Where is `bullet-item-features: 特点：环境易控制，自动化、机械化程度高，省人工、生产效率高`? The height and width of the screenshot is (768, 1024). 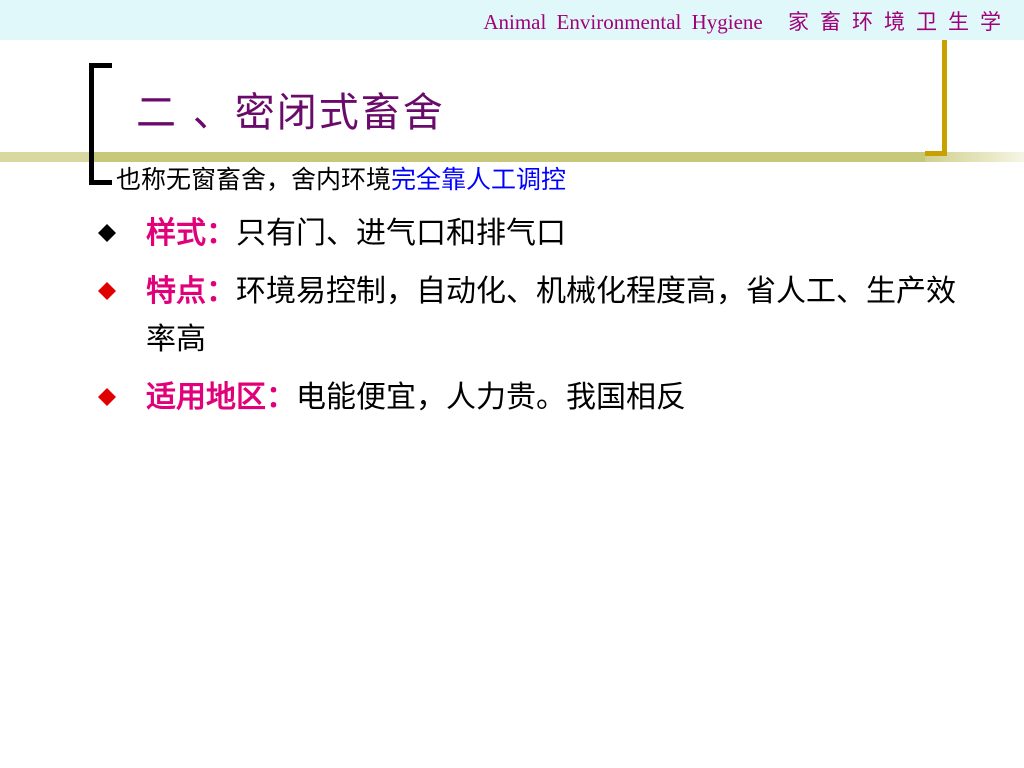
bullet-item-features: 特点：环境易控制，自动化、机械化程度高，省人工、生产效率高 is located at coordinates (538, 316).